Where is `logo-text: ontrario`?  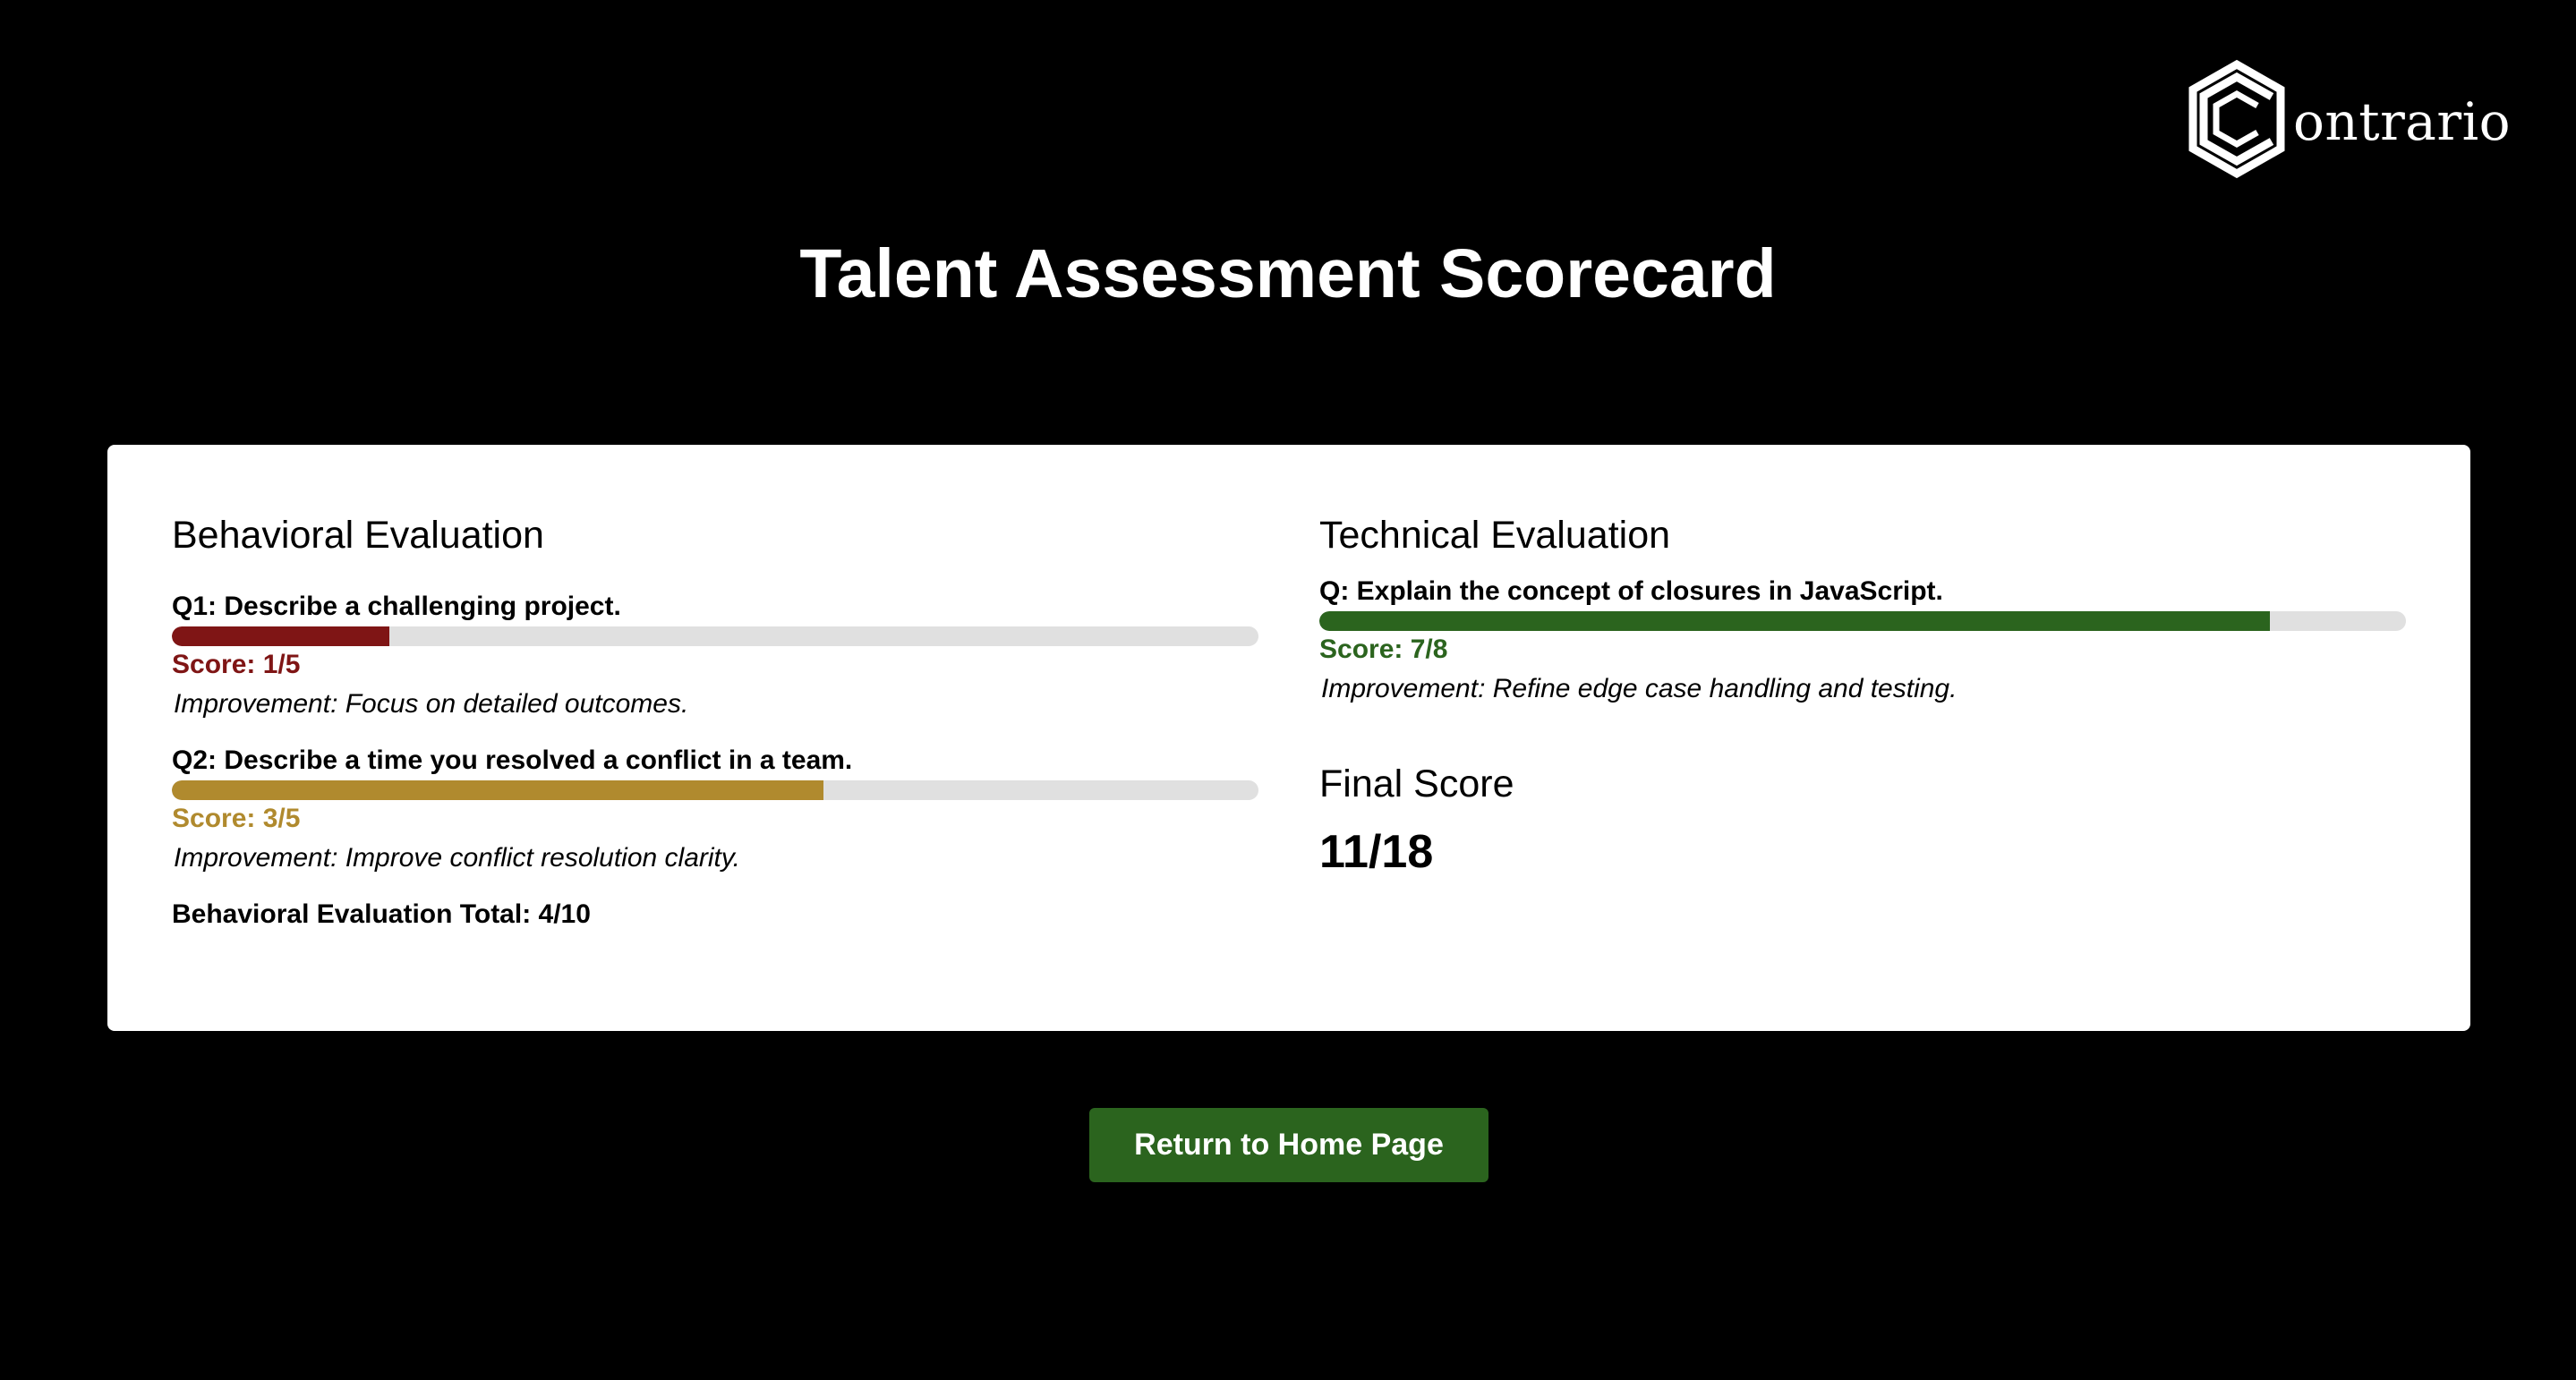
logo-text: ontrario is located at coordinates (2402, 121).